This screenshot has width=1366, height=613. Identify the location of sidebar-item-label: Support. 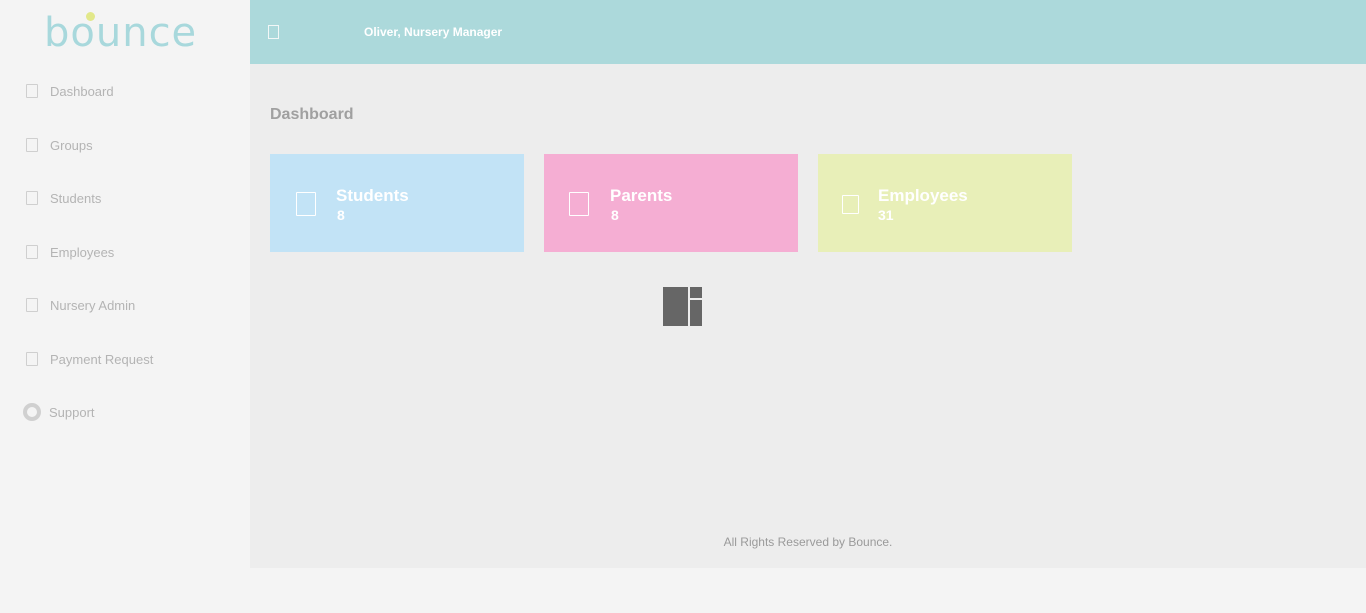
(72, 412).